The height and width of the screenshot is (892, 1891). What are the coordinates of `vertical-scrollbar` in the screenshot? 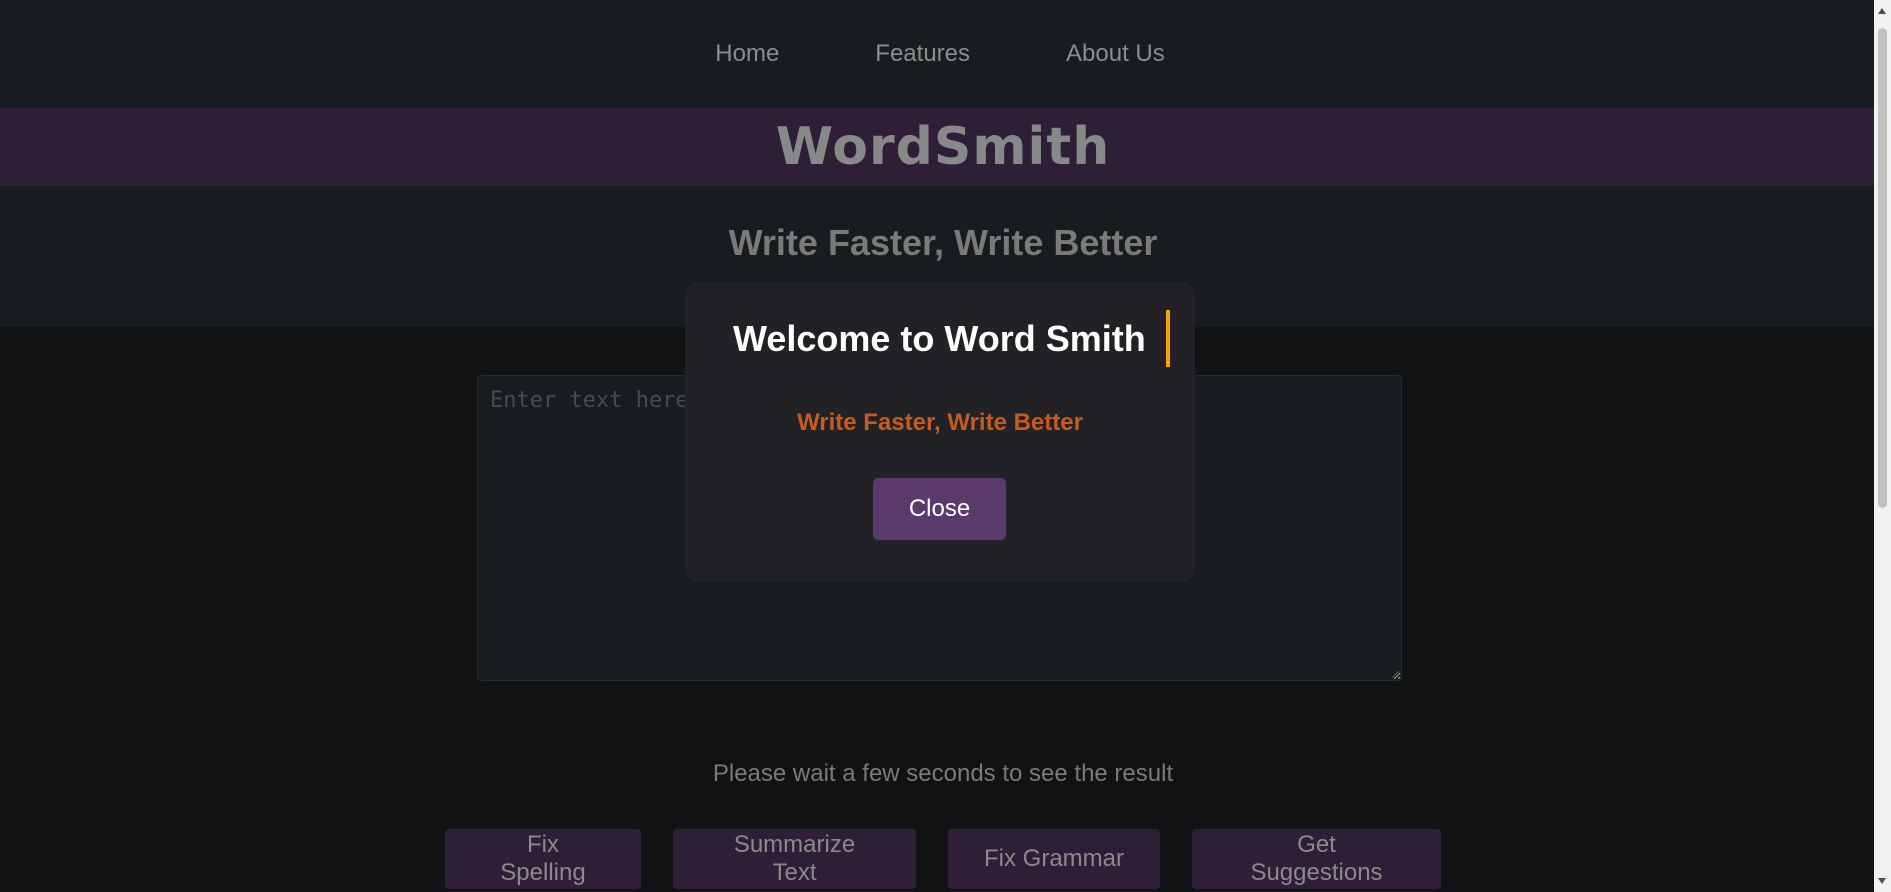 It's located at (1882, 446).